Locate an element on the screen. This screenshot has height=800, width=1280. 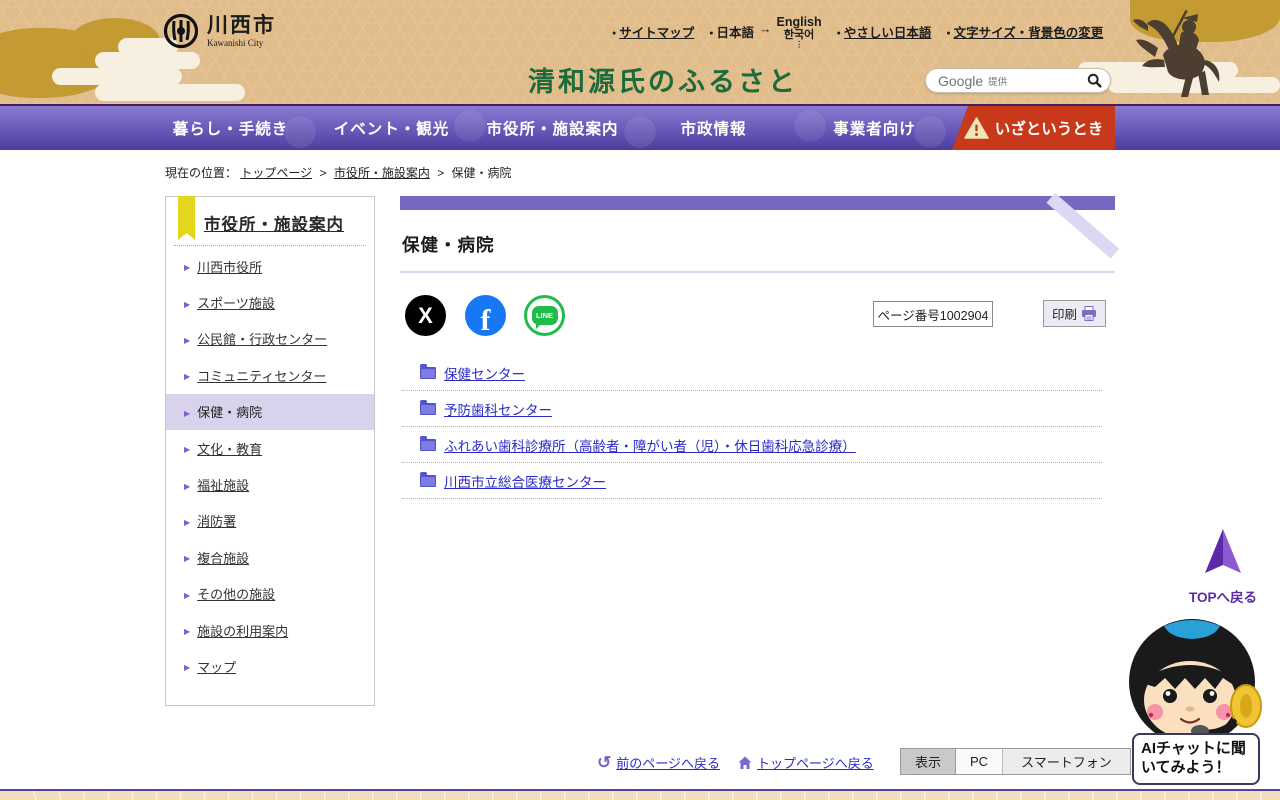
city-emblem-icon is located at coordinates (181, 31).